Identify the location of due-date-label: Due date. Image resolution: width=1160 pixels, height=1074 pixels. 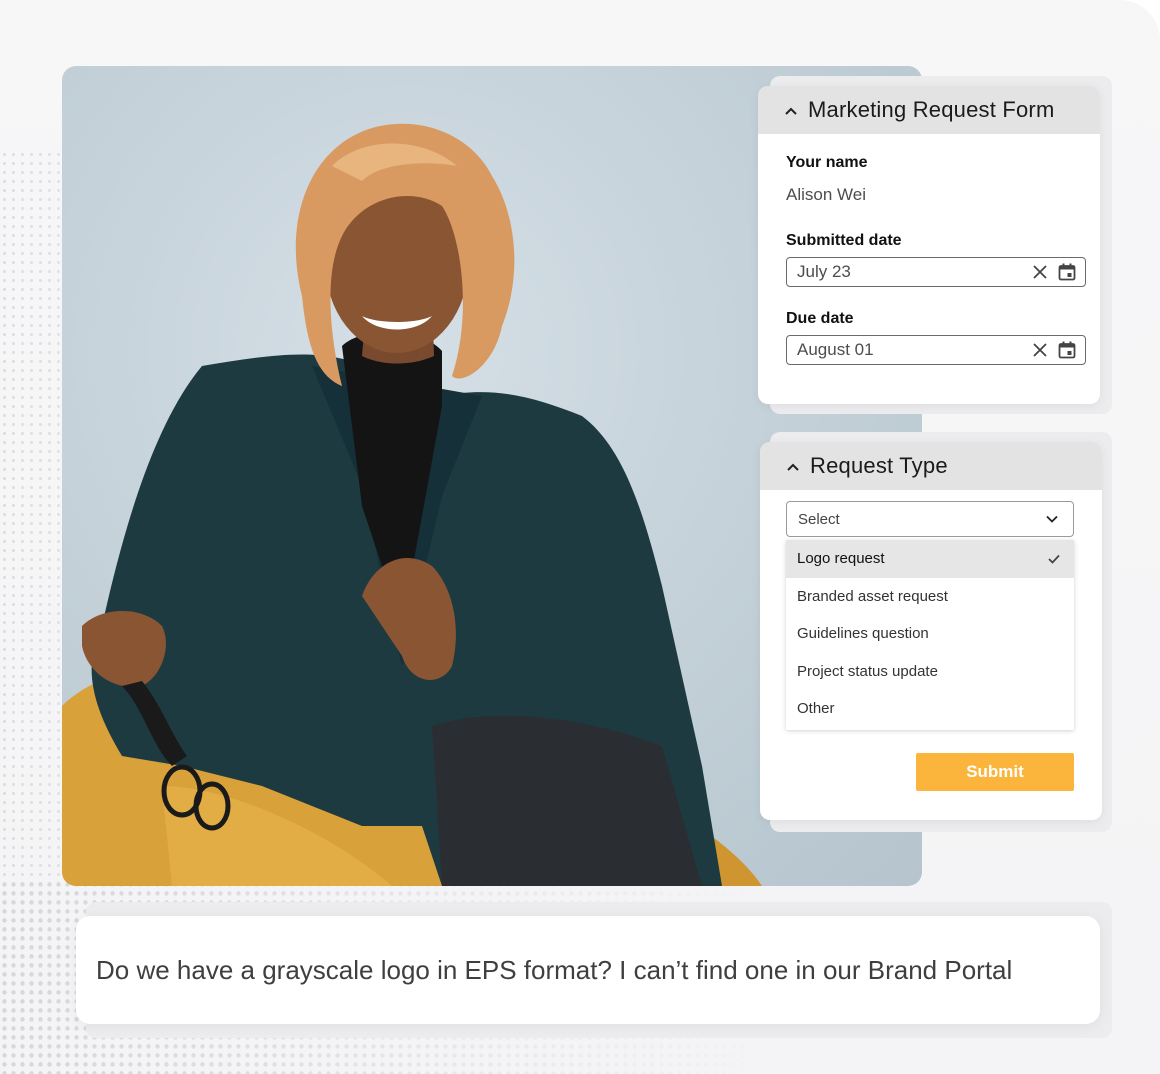
(820, 318).